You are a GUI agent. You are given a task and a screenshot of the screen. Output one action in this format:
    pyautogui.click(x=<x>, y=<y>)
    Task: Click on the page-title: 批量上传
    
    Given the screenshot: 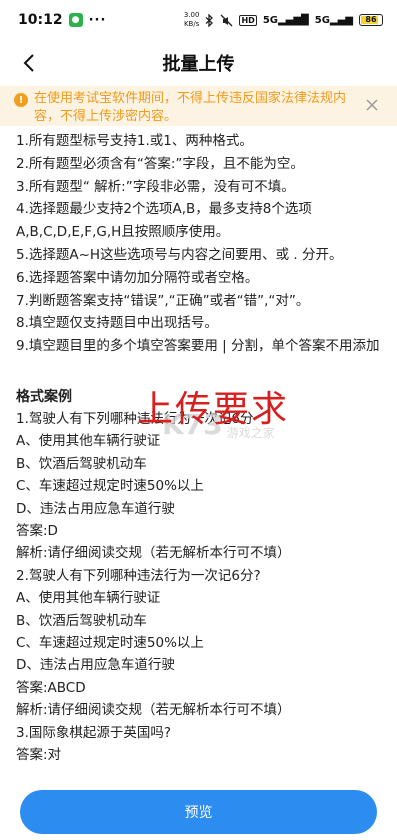 What is the action you would take?
    pyautogui.click(x=198, y=64)
    